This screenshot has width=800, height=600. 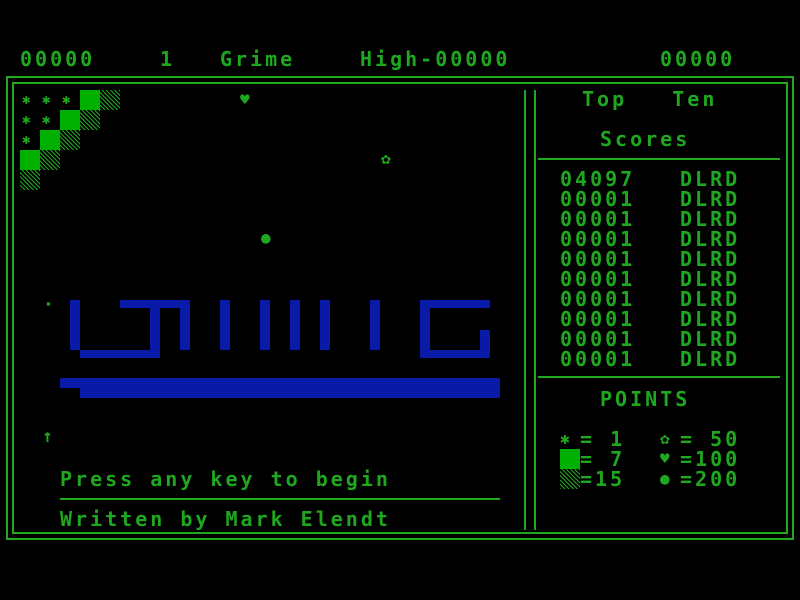 What do you see at coordinates (650, 99) in the screenshot?
I see `top-ten-title: Top Ten` at bounding box center [650, 99].